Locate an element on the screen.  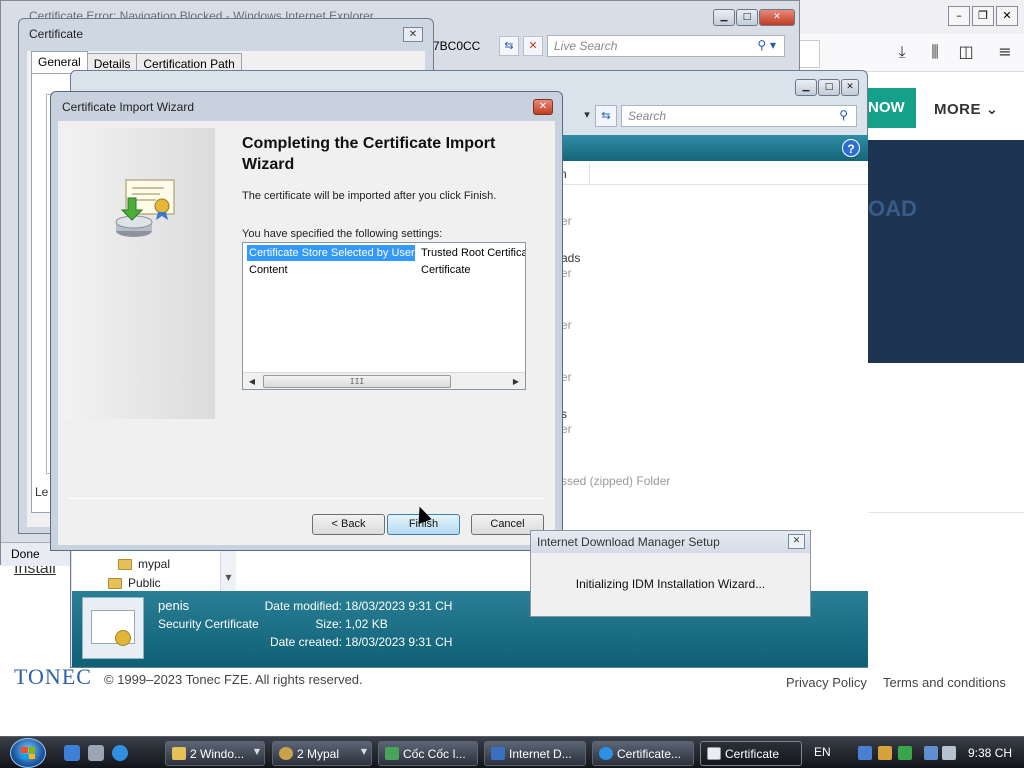
library-icon: ⫼ is located at coordinates (935, 53).